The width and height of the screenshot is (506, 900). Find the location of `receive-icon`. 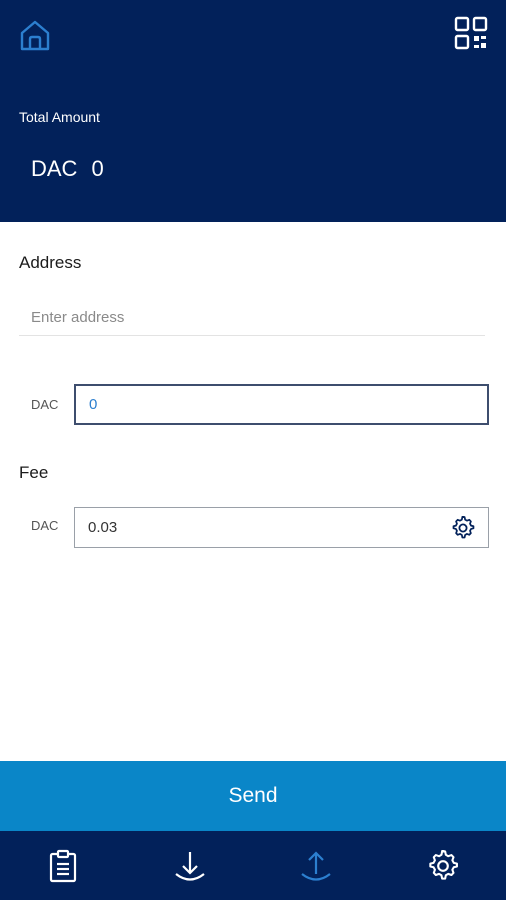

receive-icon is located at coordinates (190, 866).